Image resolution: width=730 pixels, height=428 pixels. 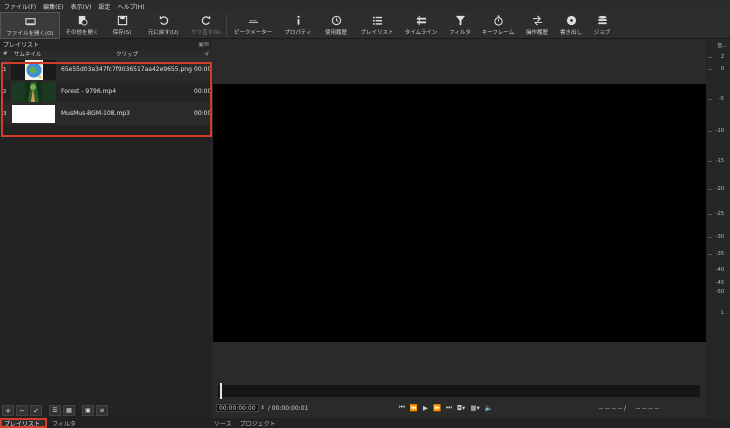 I want to click on rewind-icon: ⏪, so click(x=414, y=408).